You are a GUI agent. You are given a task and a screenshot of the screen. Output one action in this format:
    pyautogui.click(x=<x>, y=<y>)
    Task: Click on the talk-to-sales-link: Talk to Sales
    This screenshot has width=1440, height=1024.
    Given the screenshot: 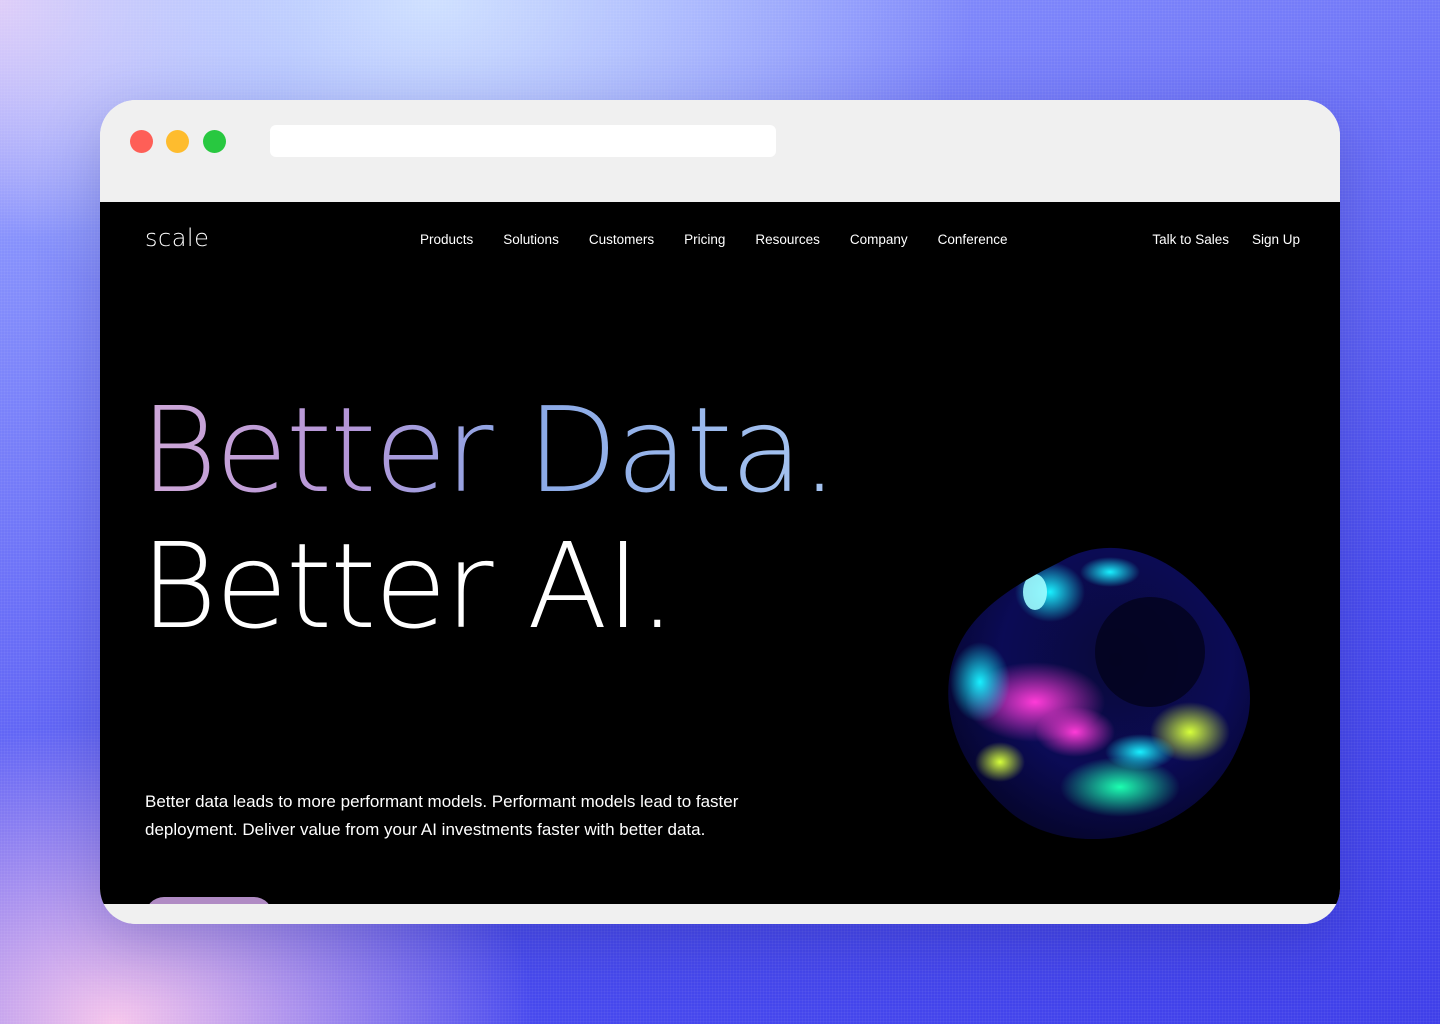 What is the action you would take?
    pyautogui.click(x=1190, y=239)
    